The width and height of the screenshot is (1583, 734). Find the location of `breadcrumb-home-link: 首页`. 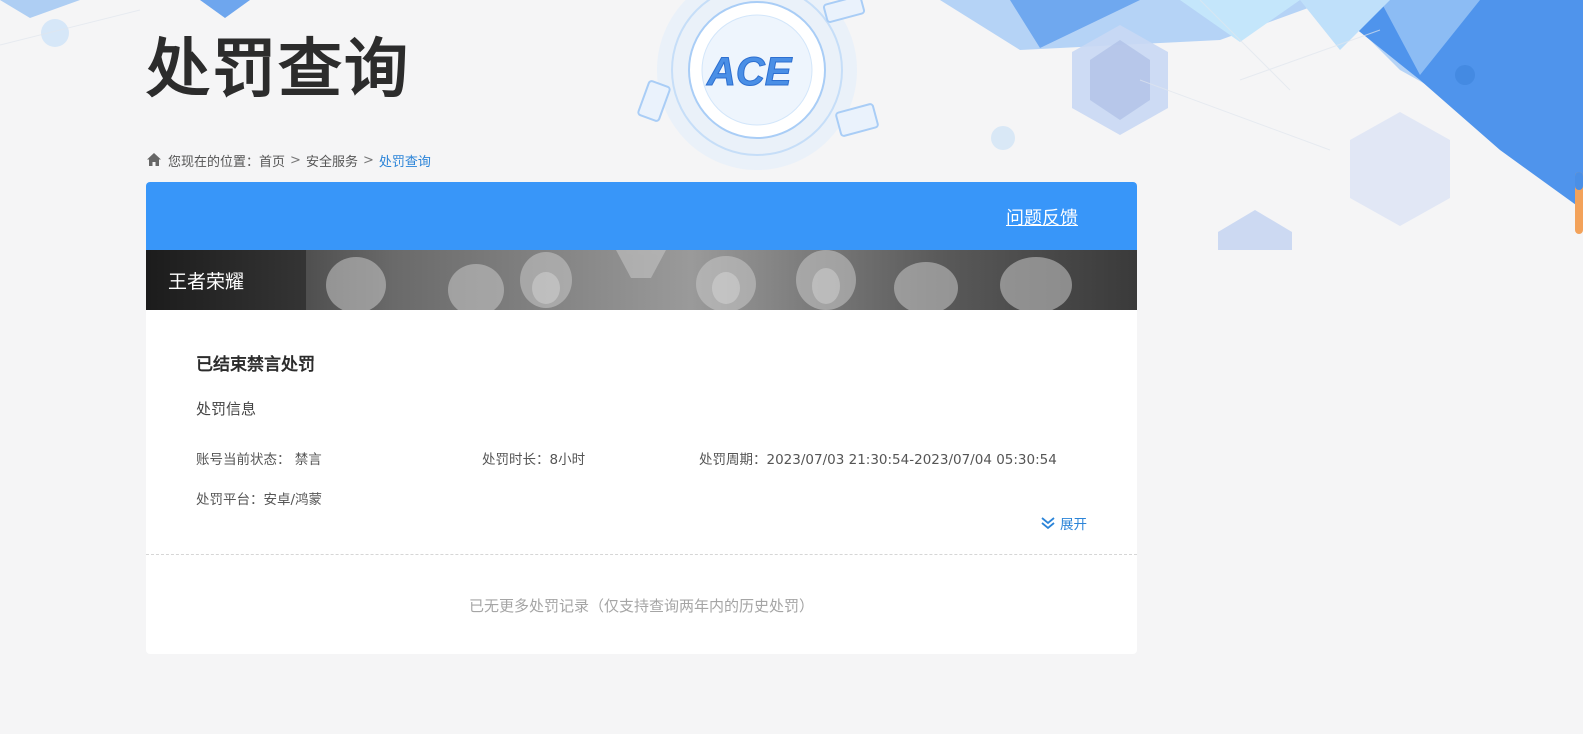

breadcrumb-home-link: 首页 is located at coordinates (272, 160).